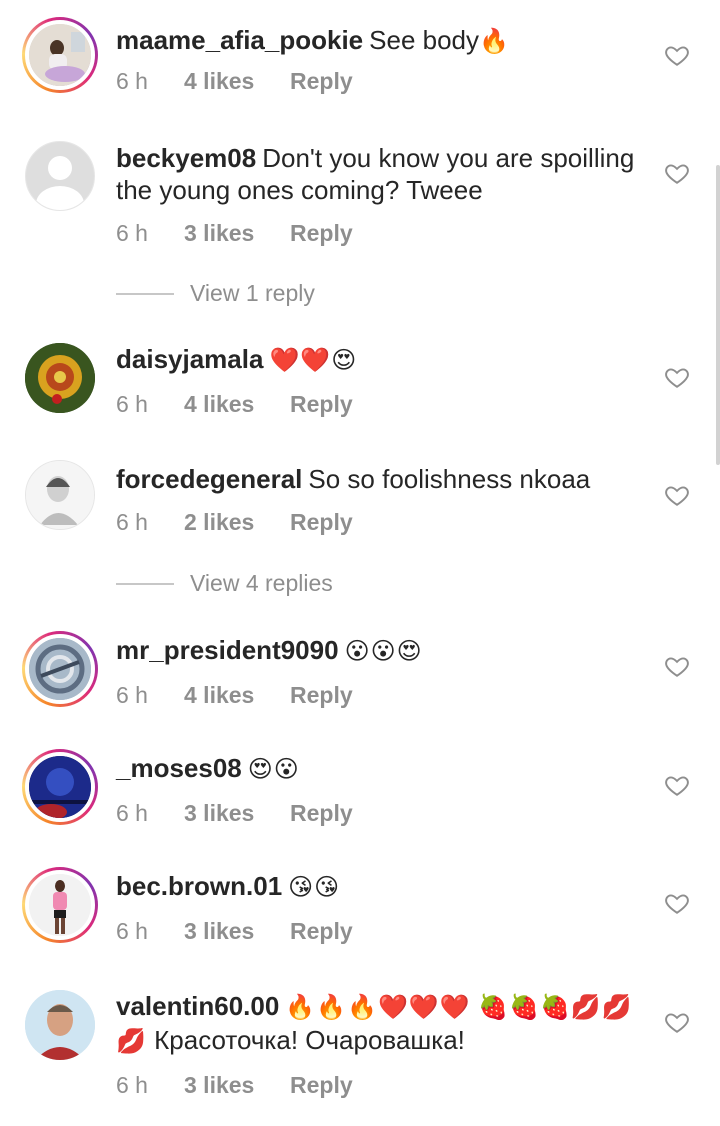 The image size is (720, 1126). I want to click on comment-username: bec.brown.01, so click(199, 886).